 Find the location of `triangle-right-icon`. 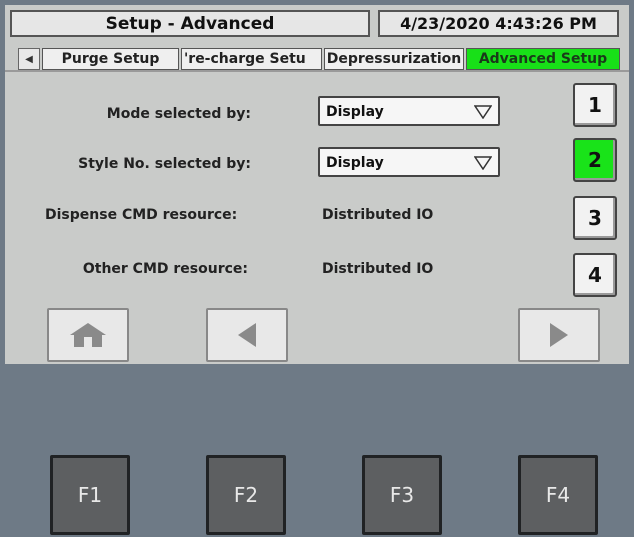

triangle-right-icon is located at coordinates (559, 335).